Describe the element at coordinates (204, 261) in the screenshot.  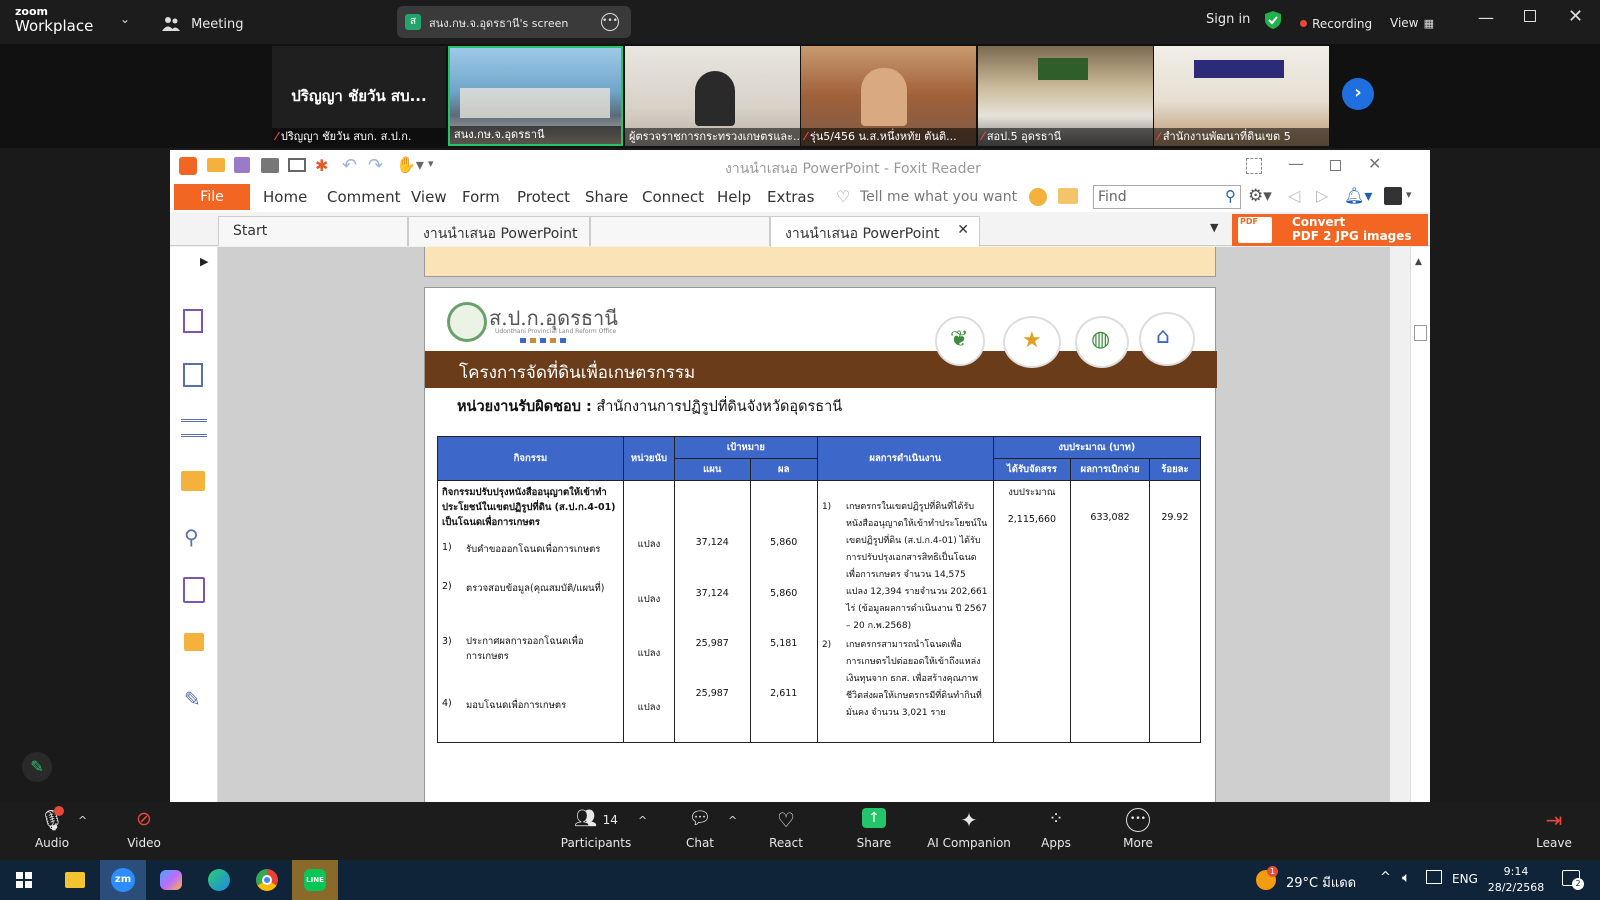
I see `expand-panel-icon: ▶` at that location.